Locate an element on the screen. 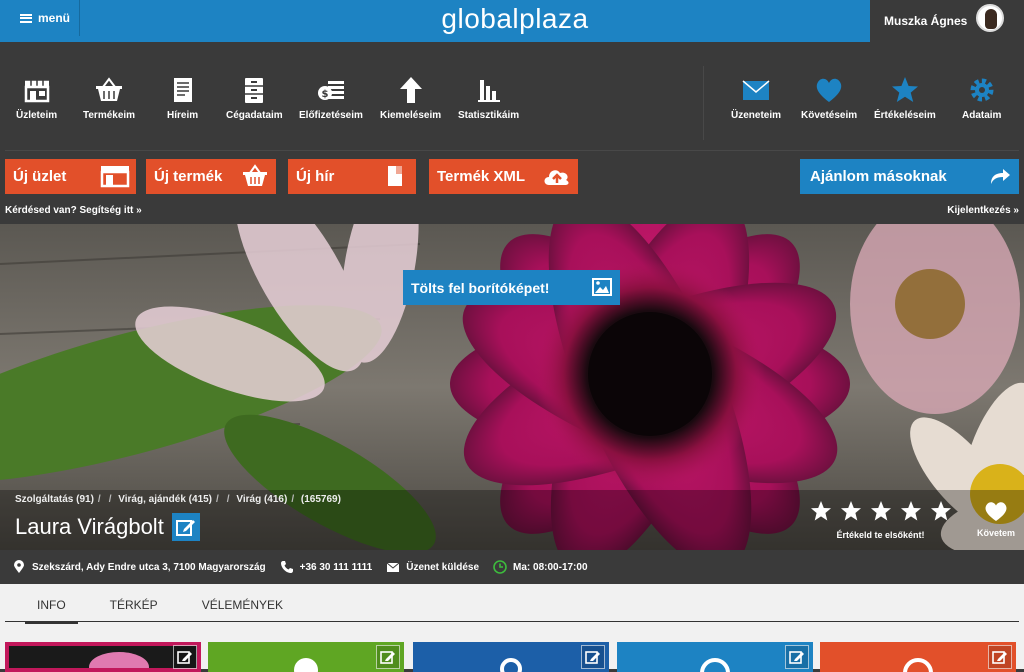  toolbar-label: Előfizetéseim is located at coordinates (331, 115).